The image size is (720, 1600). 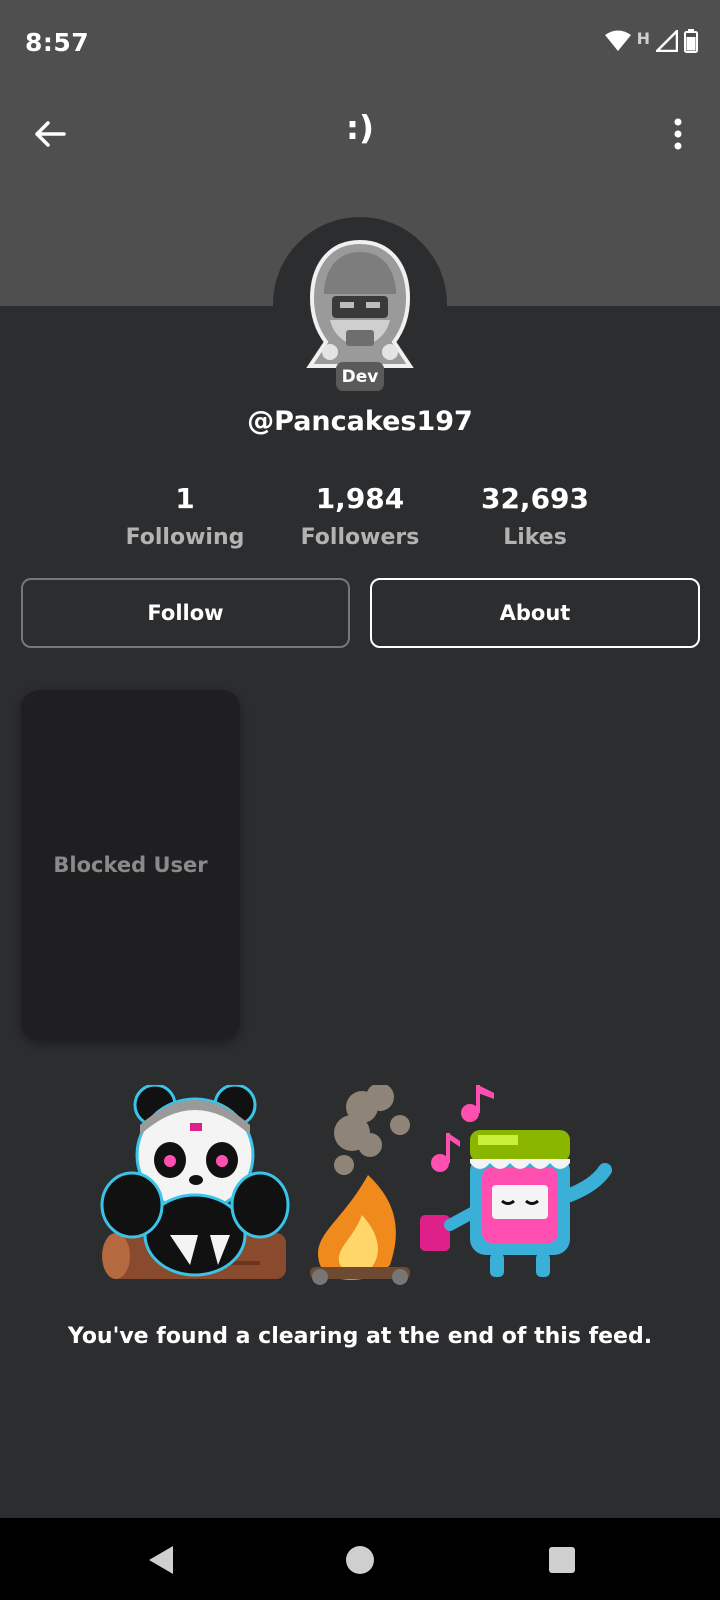 I want to click on campfire-illustration, so click(x=356, y=1185).